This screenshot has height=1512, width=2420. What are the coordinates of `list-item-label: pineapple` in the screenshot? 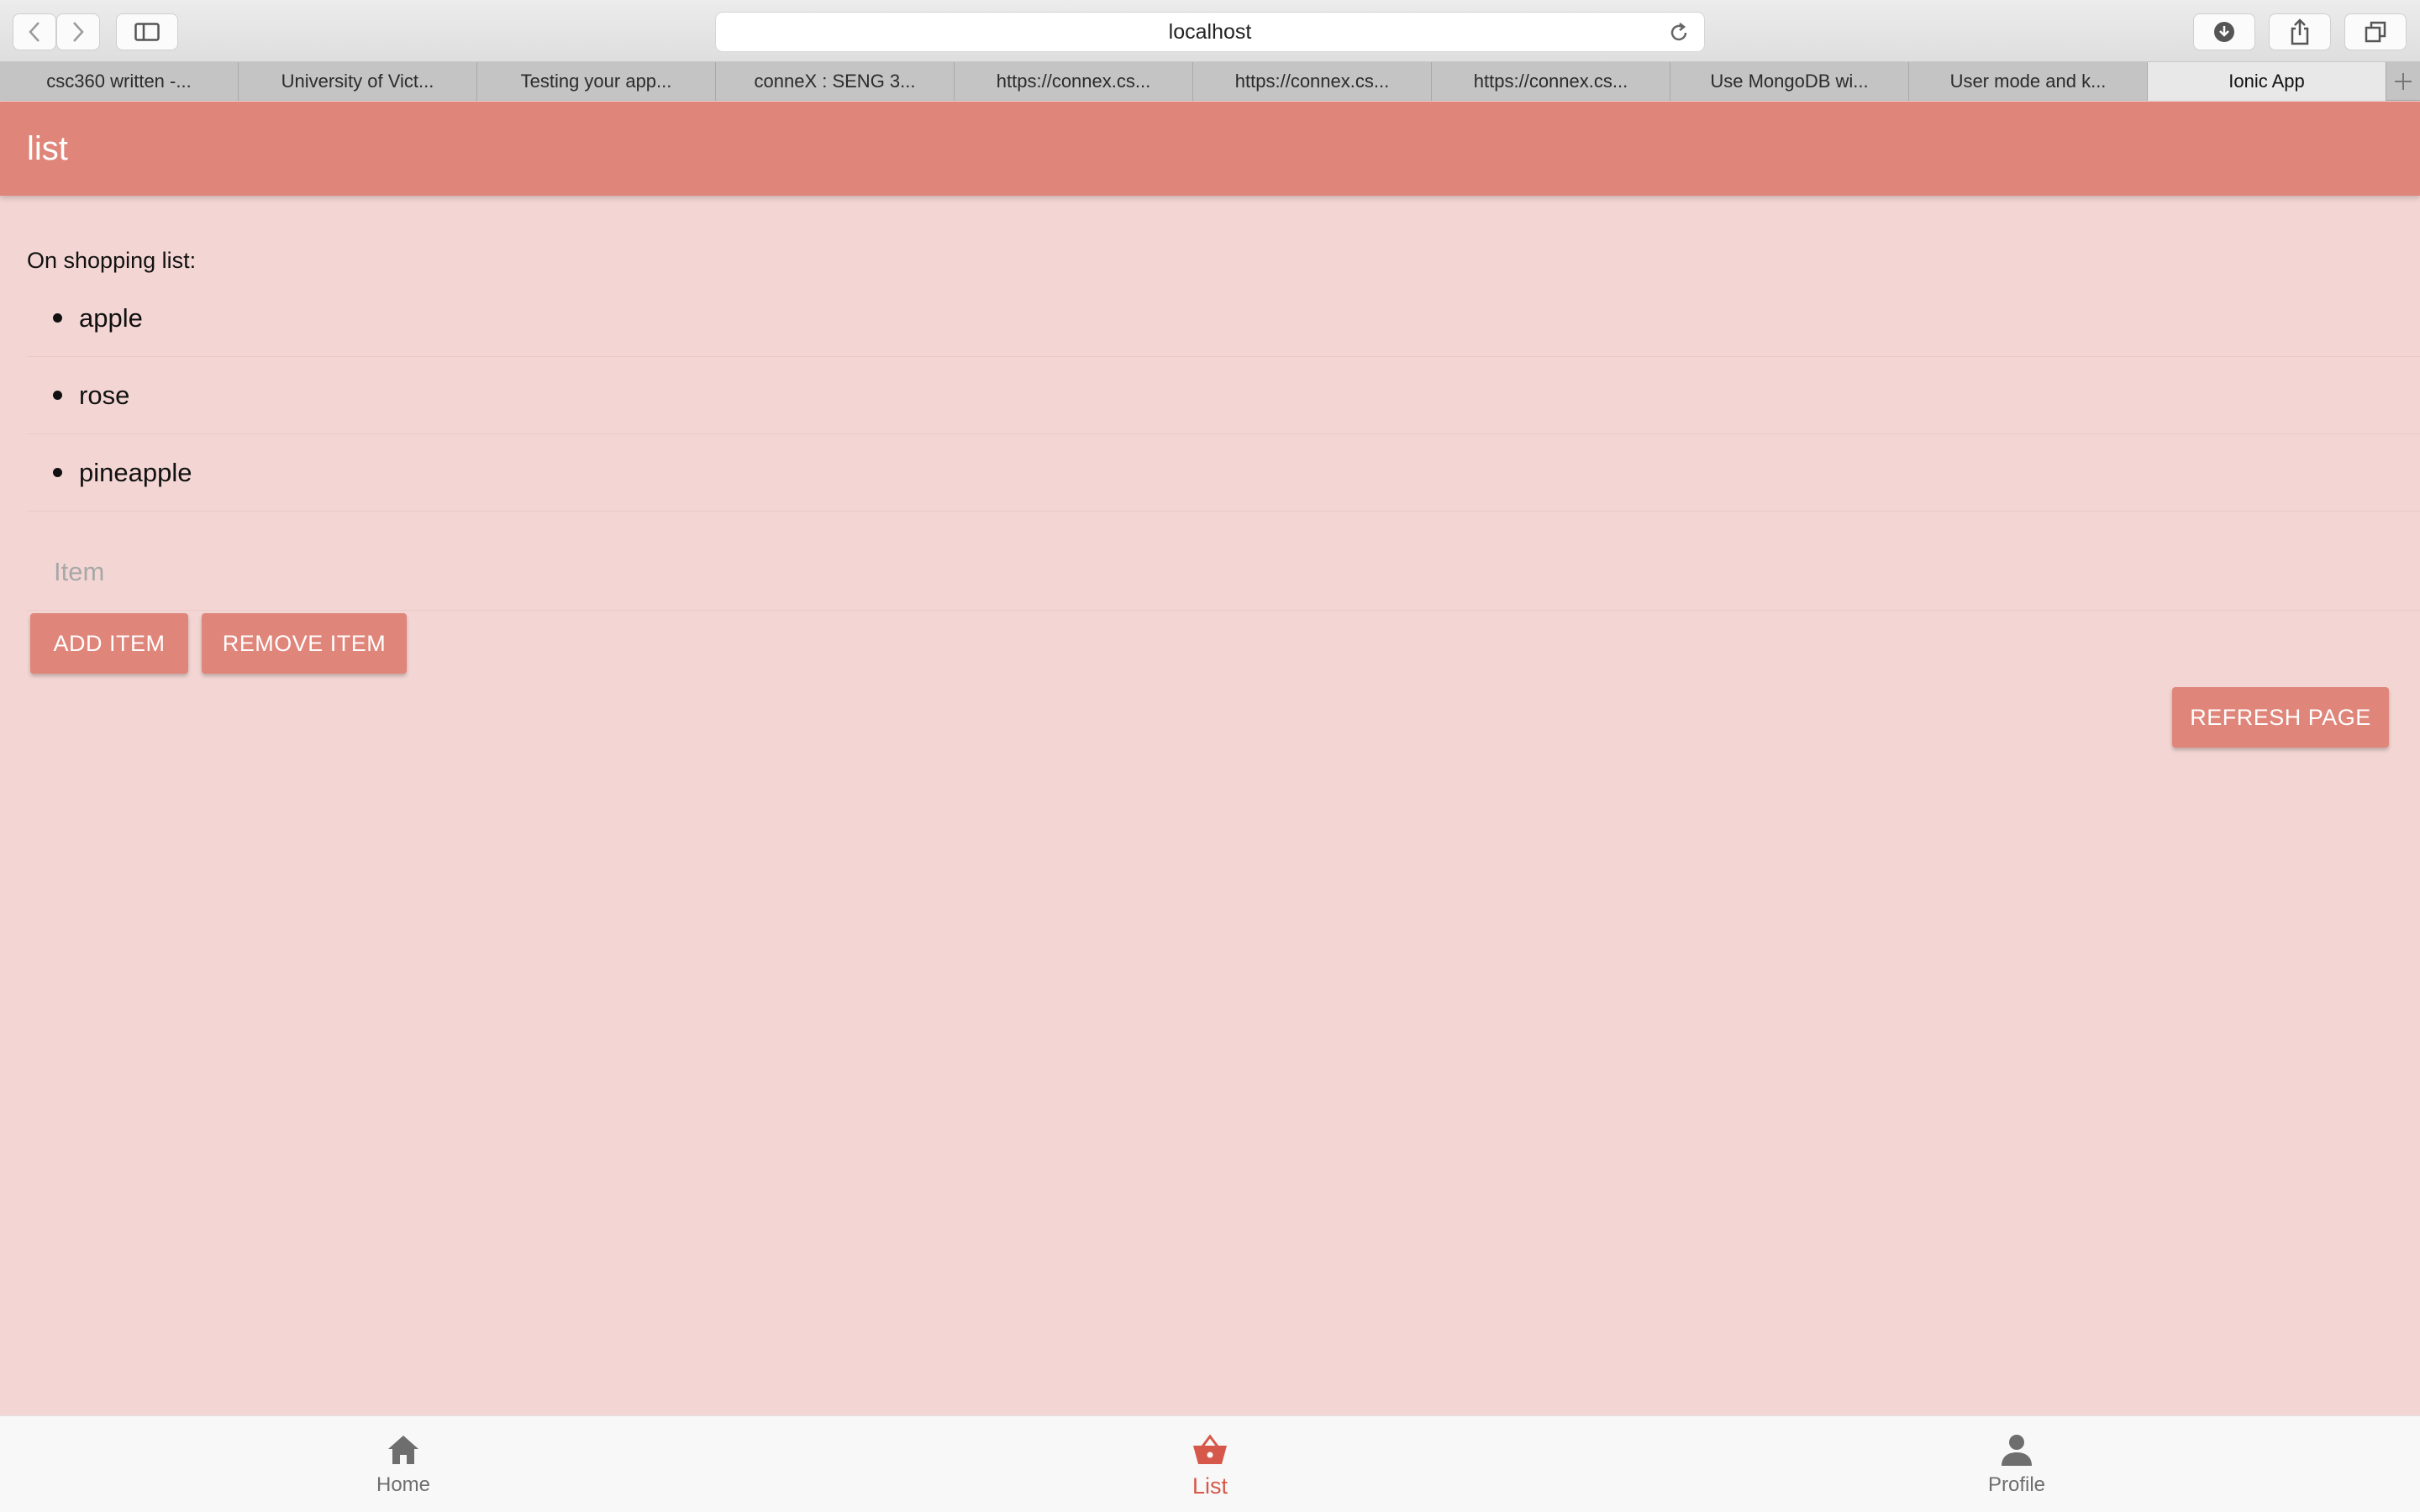 It's located at (135, 472).